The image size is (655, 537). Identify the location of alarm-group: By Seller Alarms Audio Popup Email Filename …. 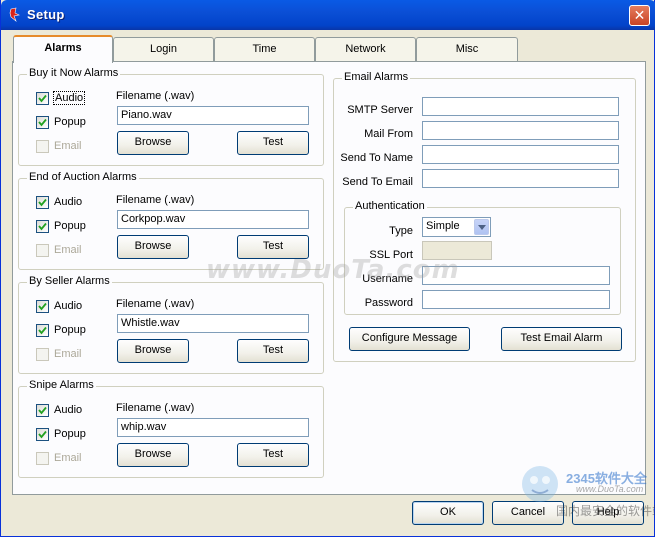
(171, 324).